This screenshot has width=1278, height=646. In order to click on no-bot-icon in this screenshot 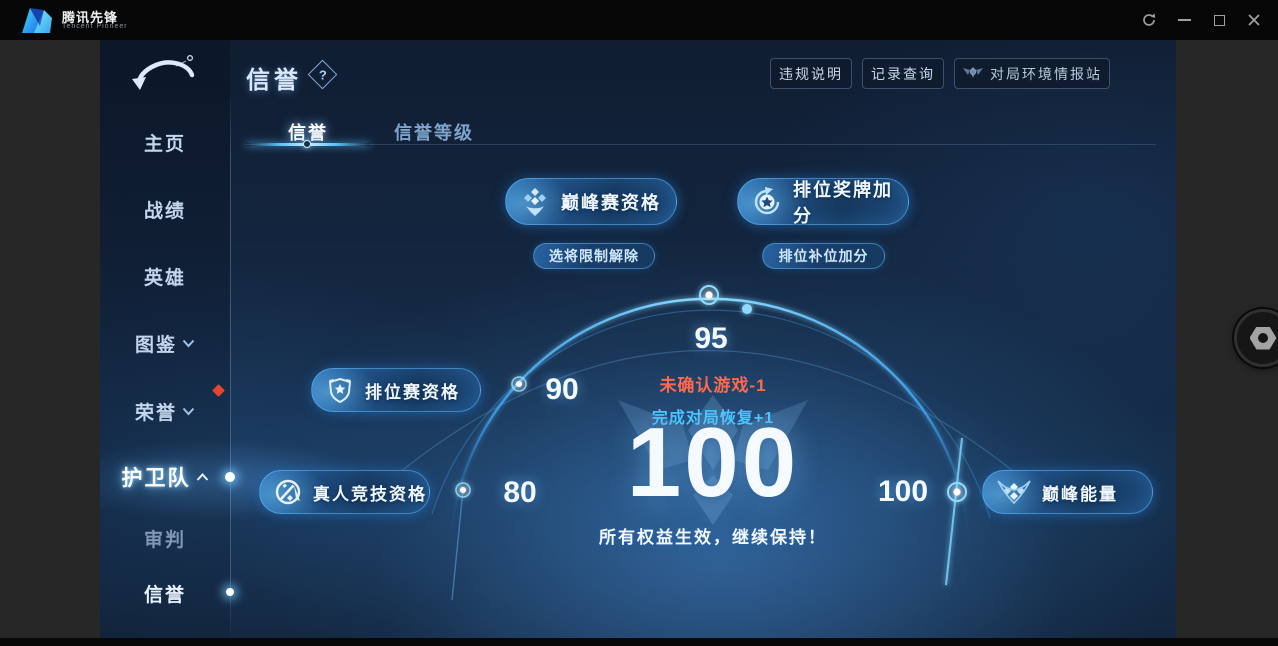, I will do `click(288, 492)`.